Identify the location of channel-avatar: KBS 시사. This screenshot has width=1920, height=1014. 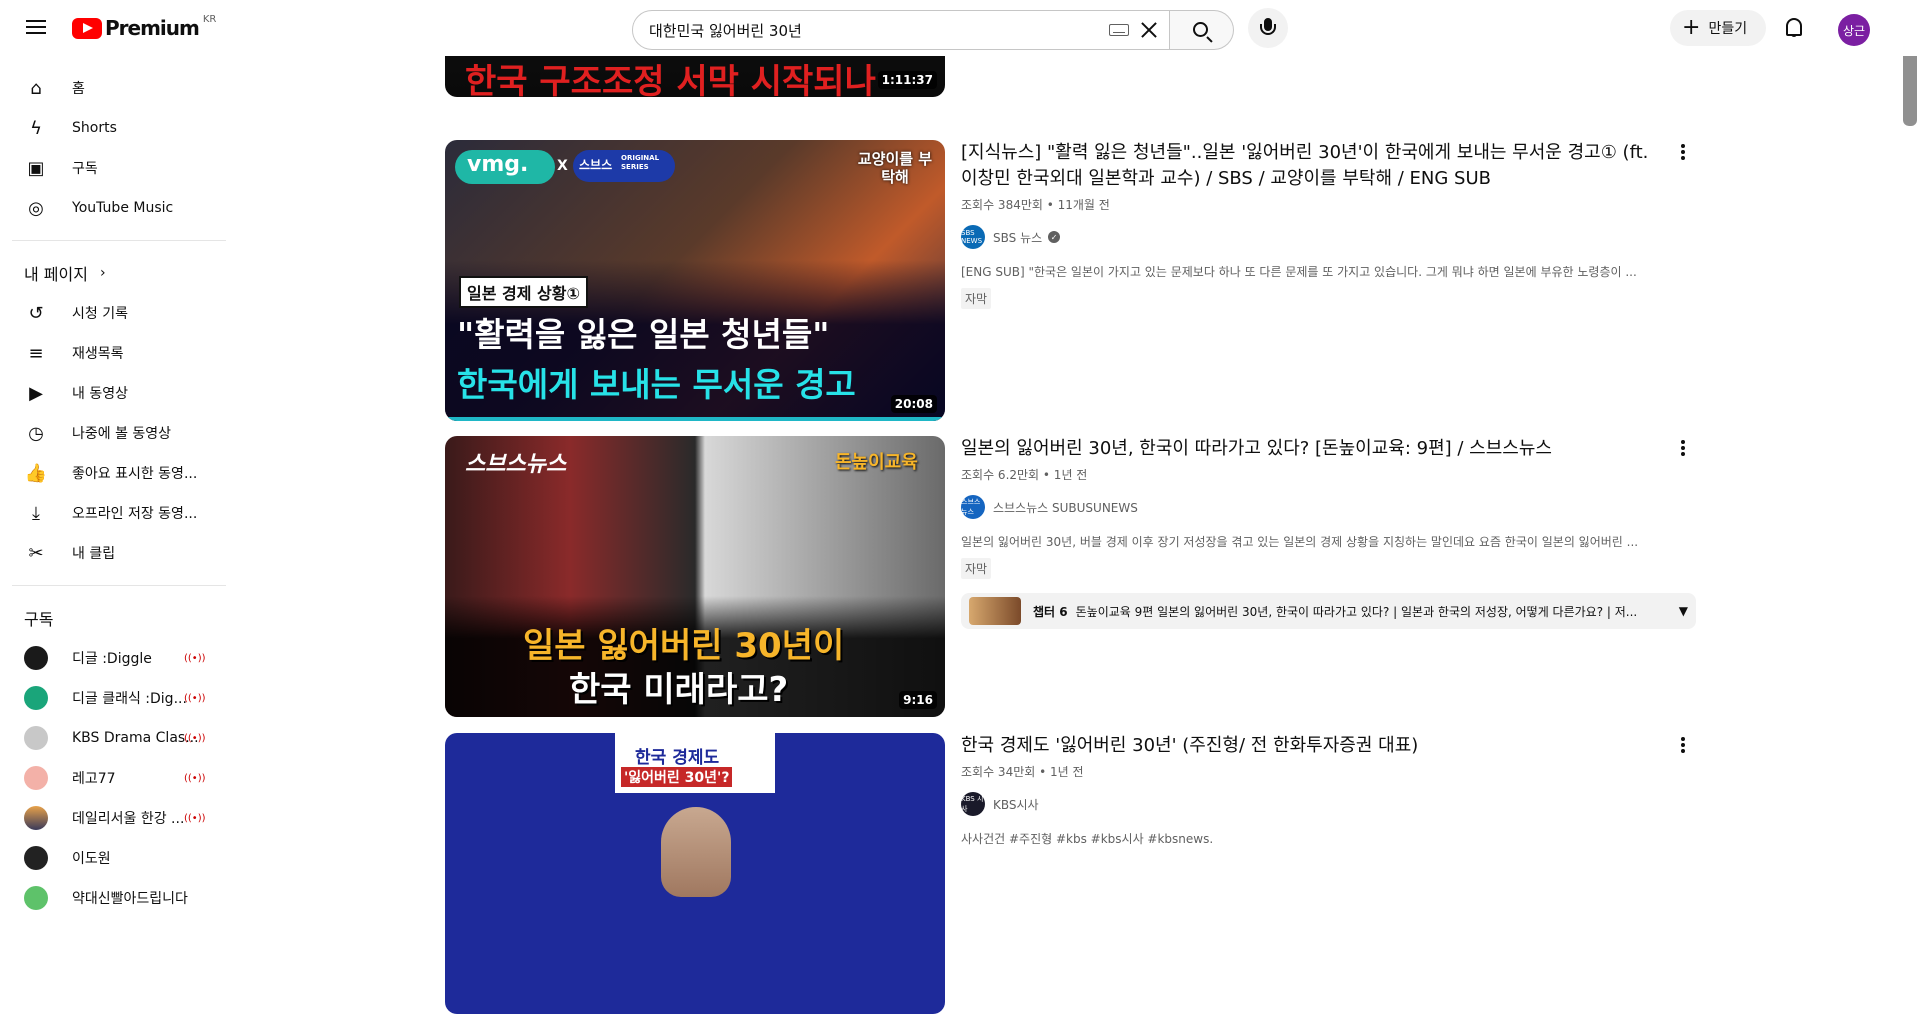
(973, 804).